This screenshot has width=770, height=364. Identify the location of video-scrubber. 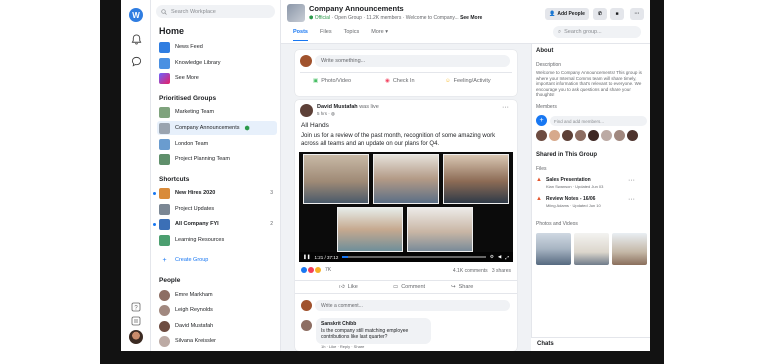
(414, 257).